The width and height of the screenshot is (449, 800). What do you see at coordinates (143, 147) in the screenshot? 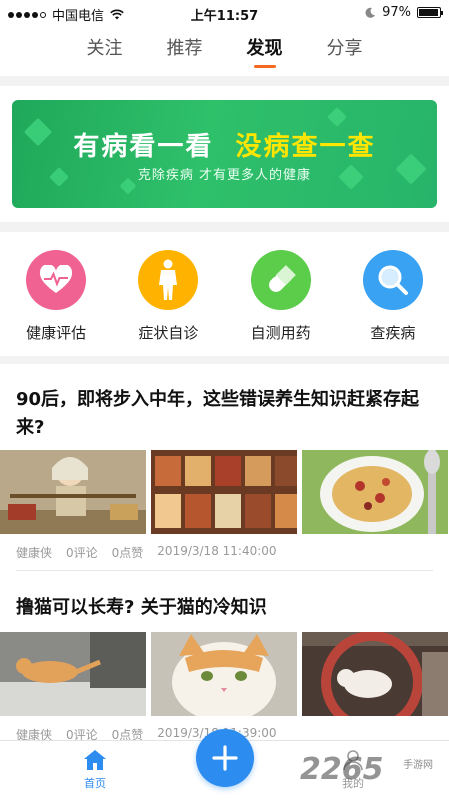
I see `banner-title-part1: 有病看一看` at bounding box center [143, 147].